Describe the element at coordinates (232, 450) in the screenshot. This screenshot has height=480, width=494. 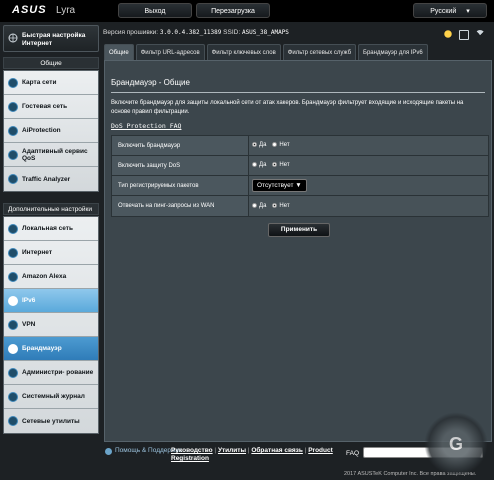
I see `utilities-link: Утилиты` at that location.